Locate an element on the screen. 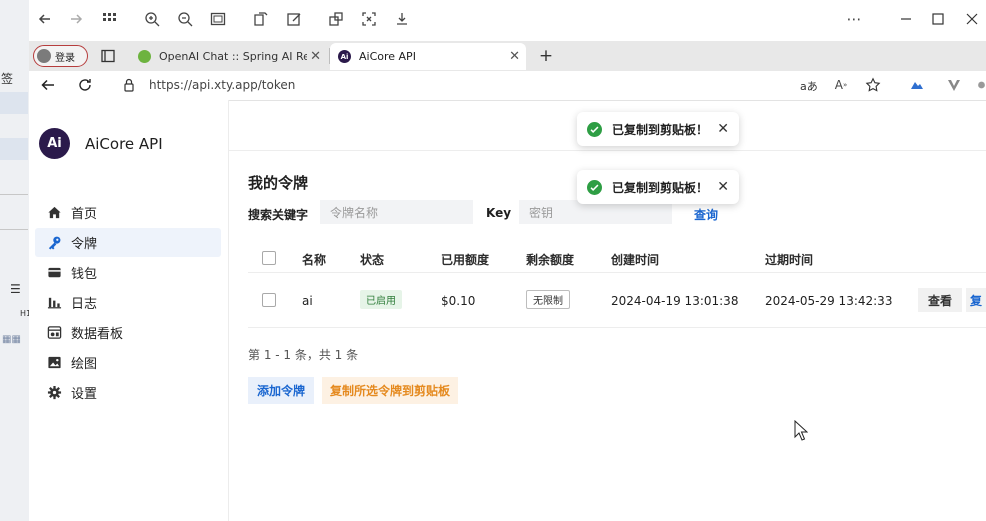 The width and height of the screenshot is (986, 521). token-name: ai is located at coordinates (307, 301).